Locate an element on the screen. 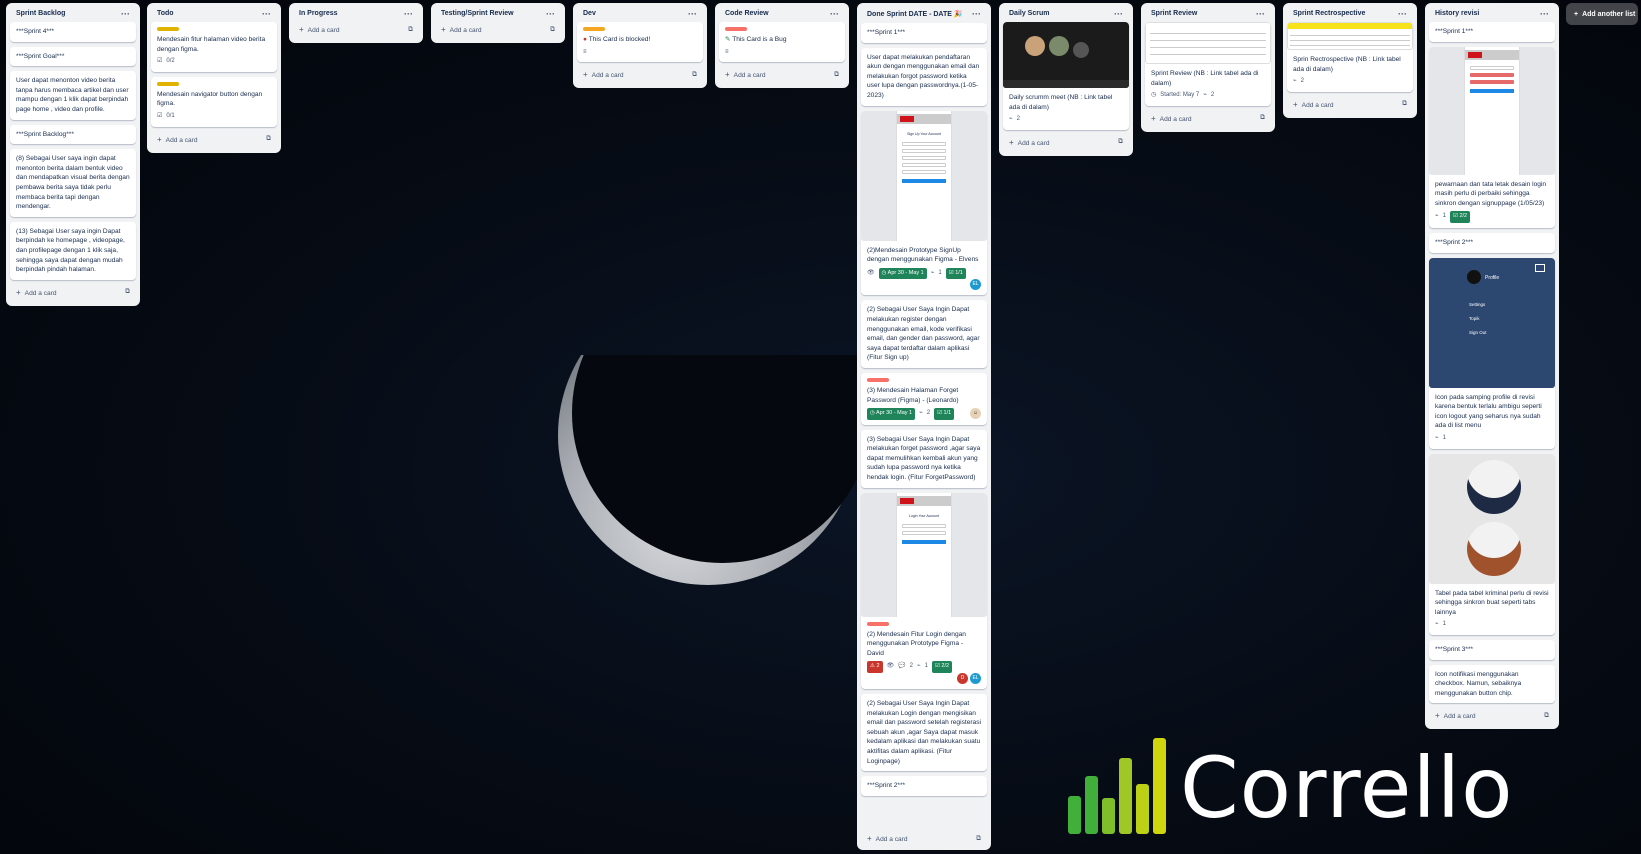 The image size is (1641, 854). list-title: Todo is located at coordinates (165, 13).